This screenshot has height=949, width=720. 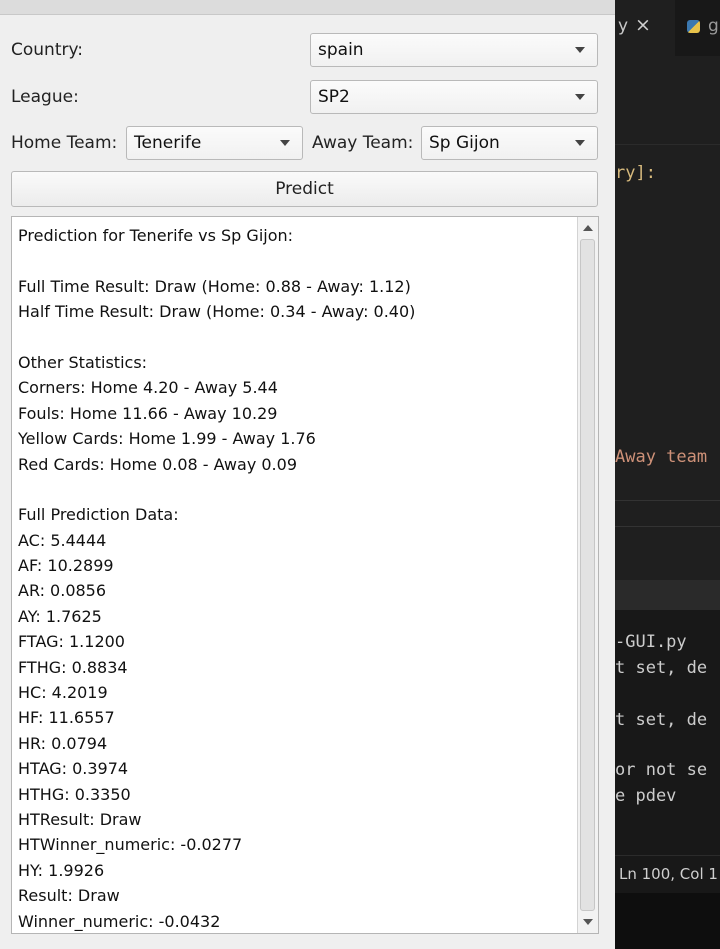 What do you see at coordinates (667, 921) in the screenshot?
I see `taskbar-area` at bounding box center [667, 921].